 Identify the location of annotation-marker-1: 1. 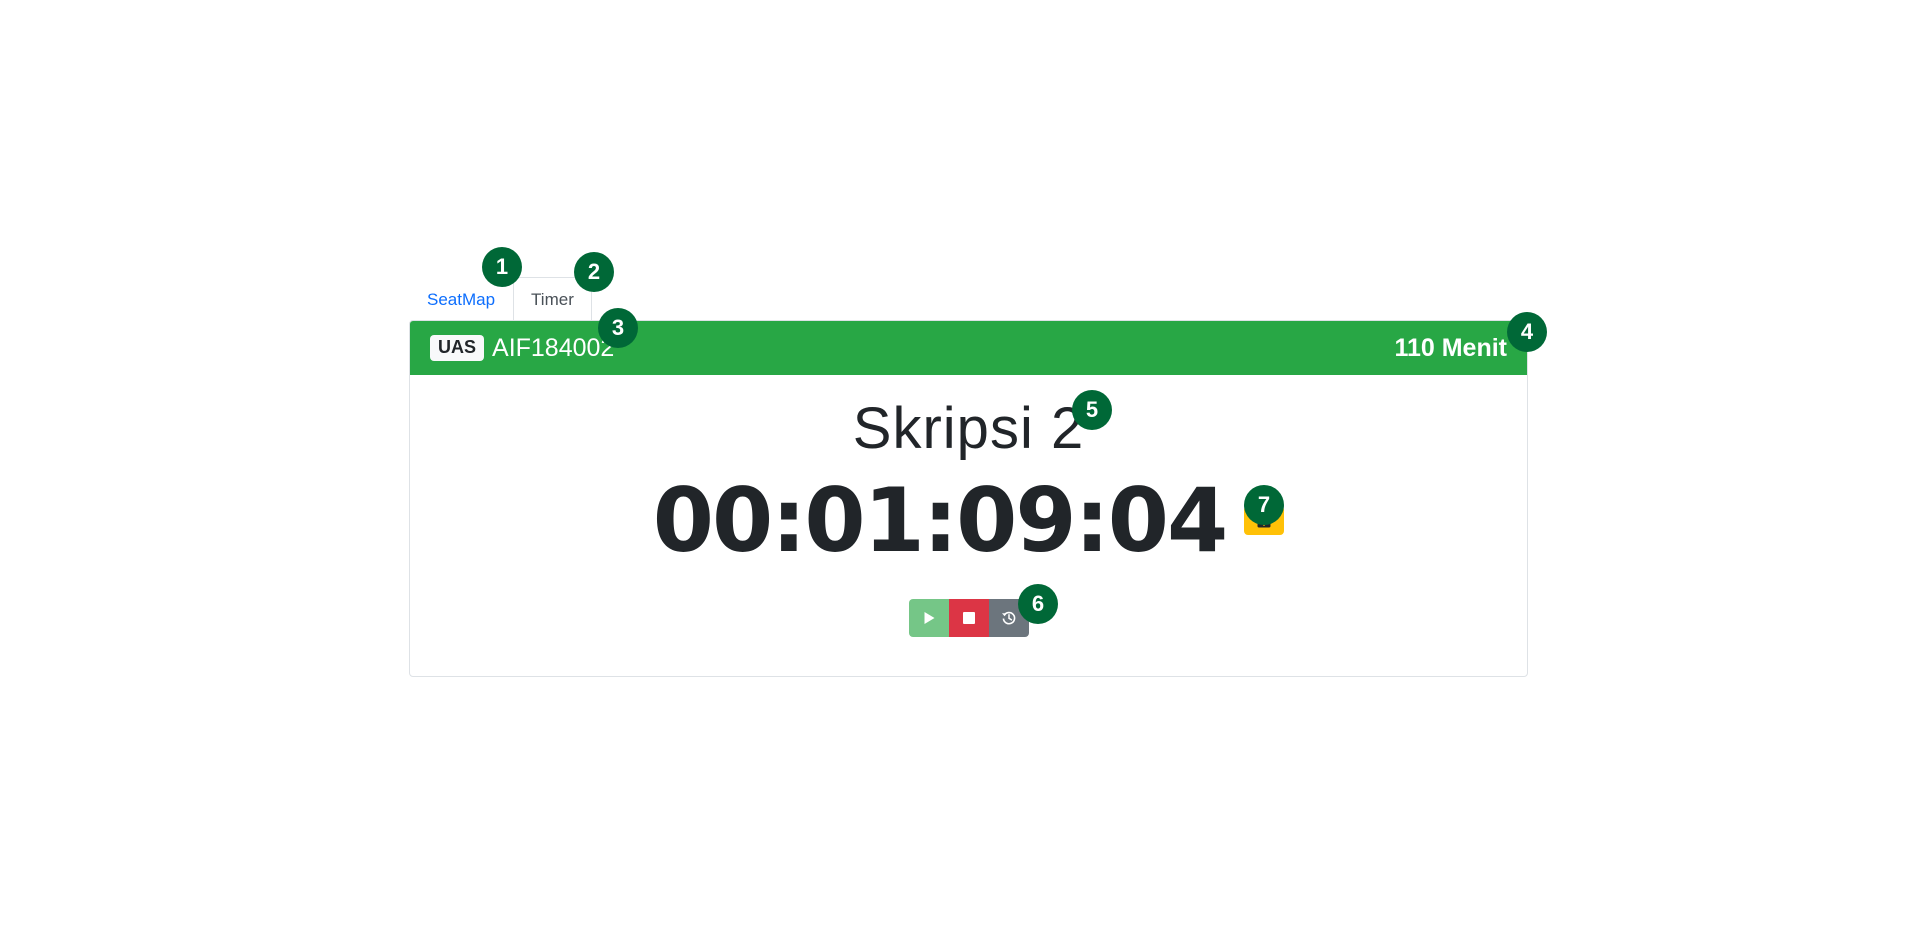
(502, 267).